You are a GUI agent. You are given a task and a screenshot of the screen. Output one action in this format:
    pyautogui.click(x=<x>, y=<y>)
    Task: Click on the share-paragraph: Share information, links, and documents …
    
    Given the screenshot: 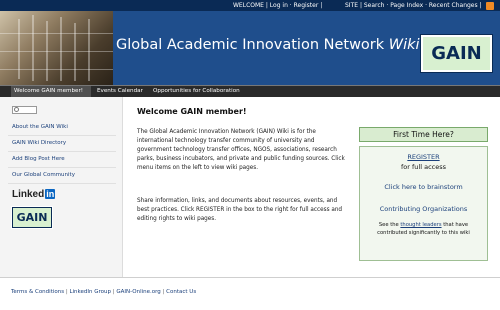 What is the action you would take?
    pyautogui.click(x=240, y=210)
    